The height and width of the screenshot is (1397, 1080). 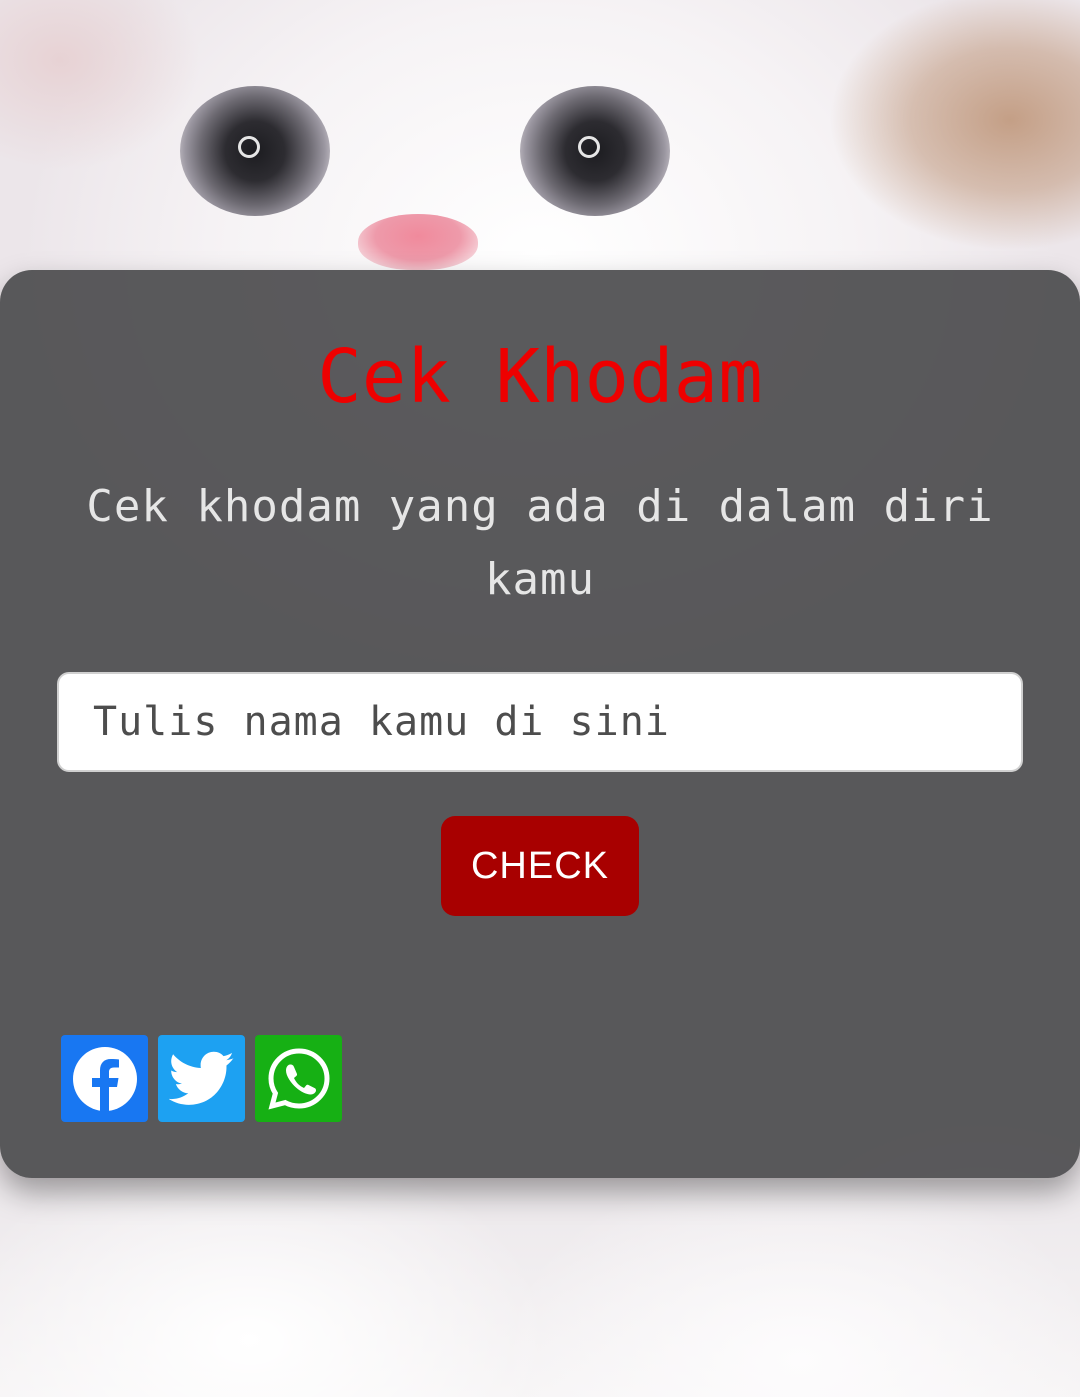 I want to click on name-input, so click(x=540, y=722).